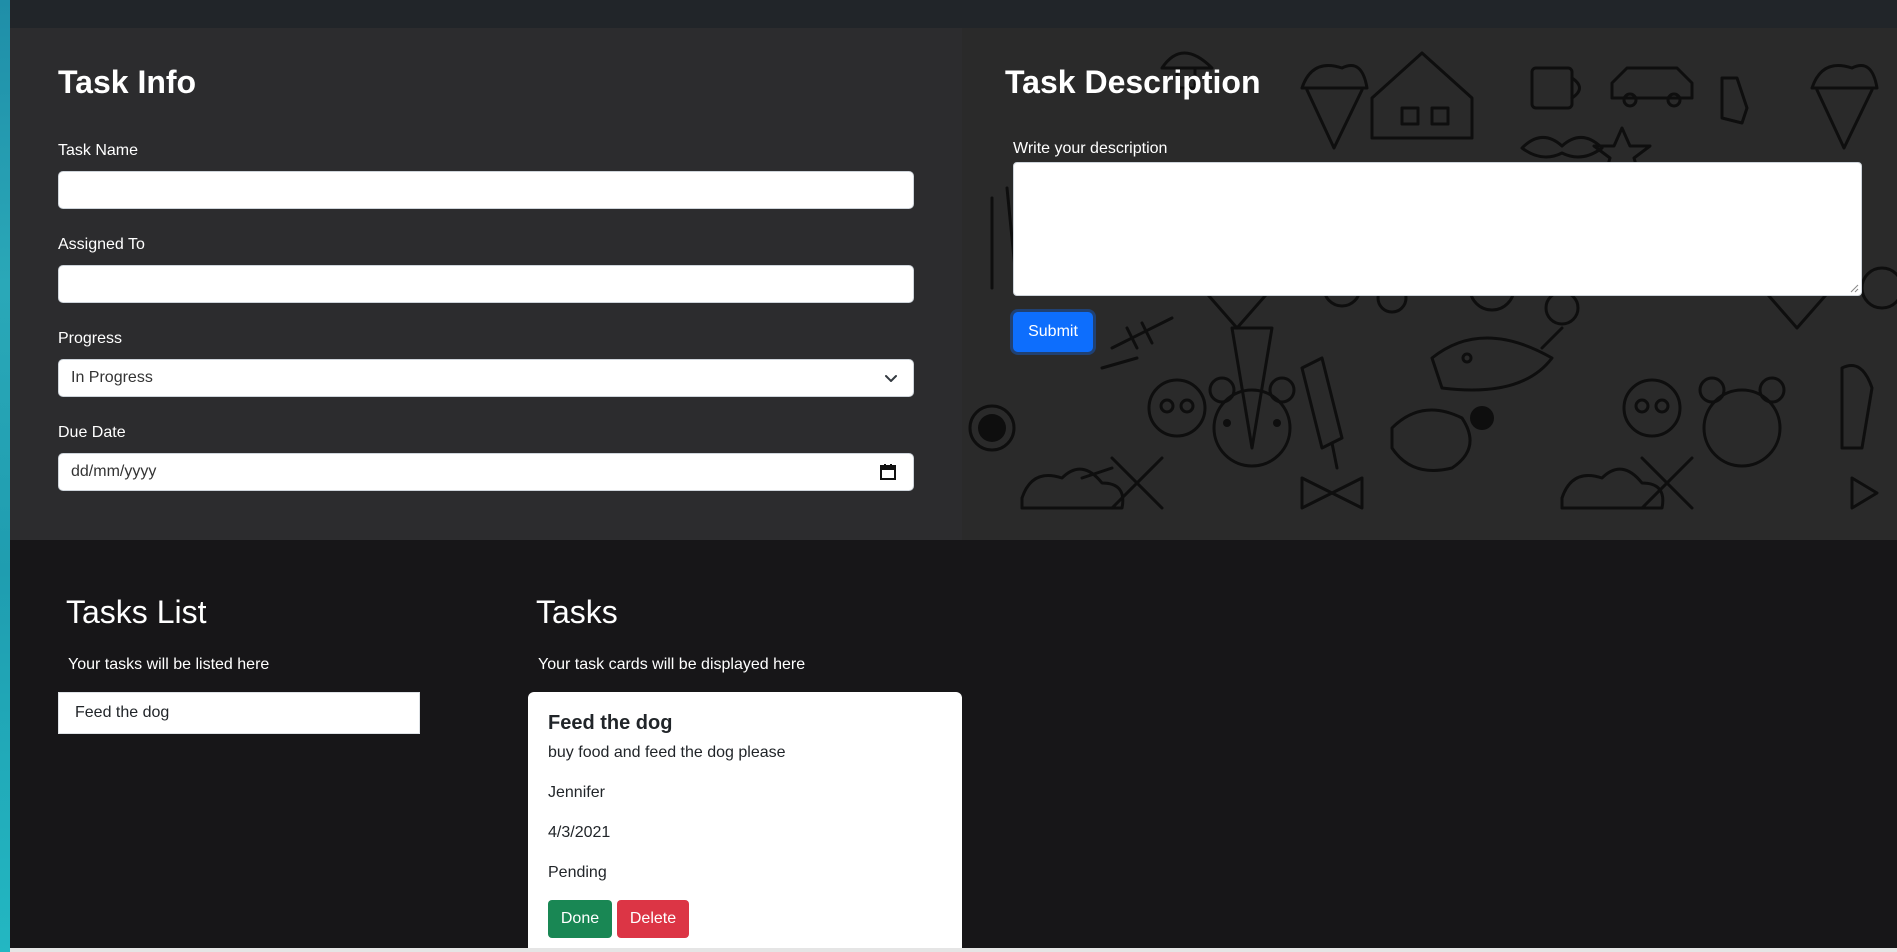  What do you see at coordinates (953, 14) in the screenshot?
I see `top-navbar` at bounding box center [953, 14].